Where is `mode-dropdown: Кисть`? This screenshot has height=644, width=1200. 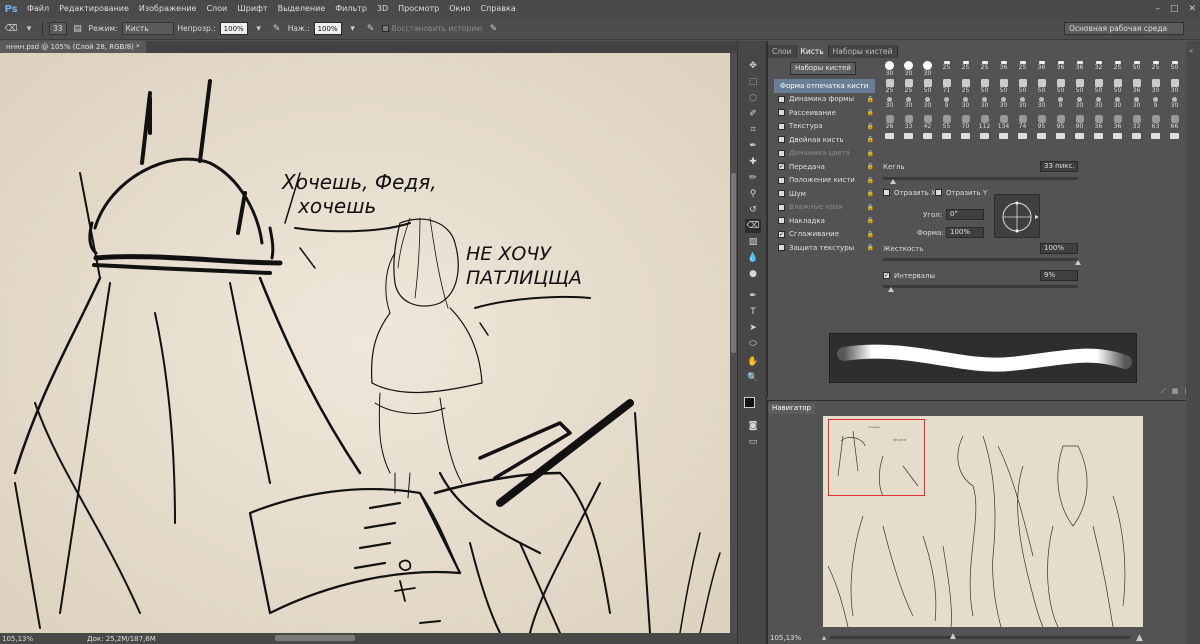 mode-dropdown: Кисть is located at coordinates (147, 28).